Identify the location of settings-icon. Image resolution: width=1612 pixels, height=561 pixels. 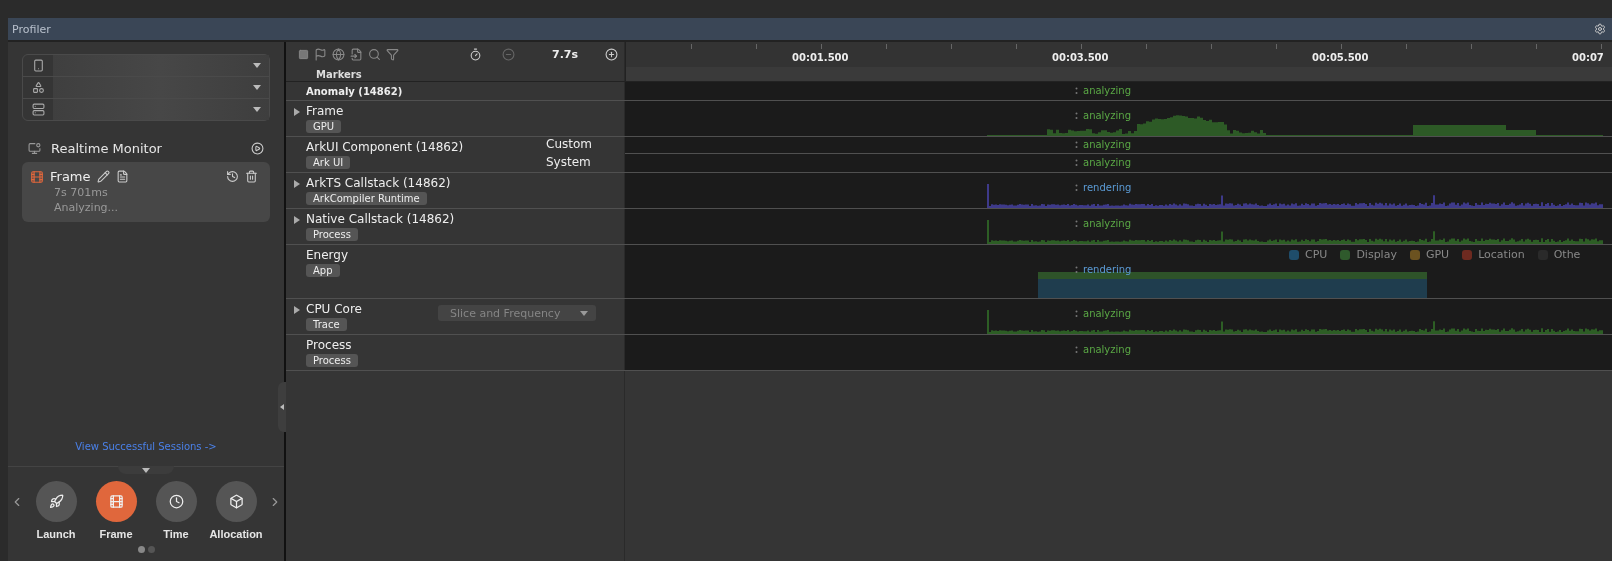
(1600, 29).